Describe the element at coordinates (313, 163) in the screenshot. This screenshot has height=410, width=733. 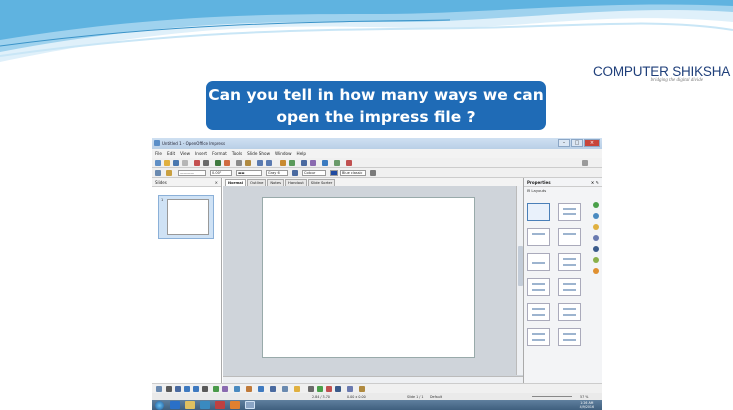
I see `gallery-icon` at that location.